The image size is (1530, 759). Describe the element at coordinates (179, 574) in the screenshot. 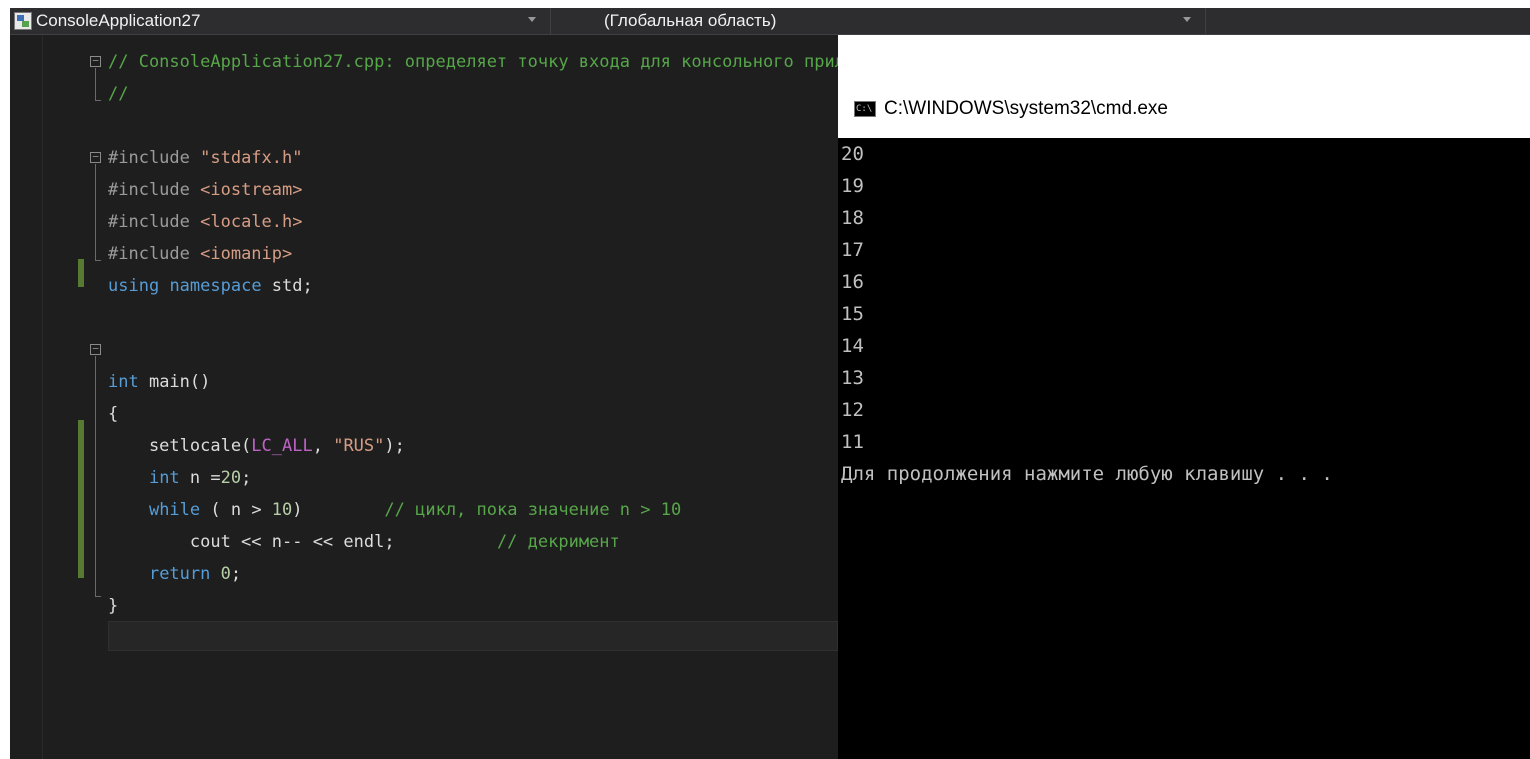

I see `code-token: return` at that location.